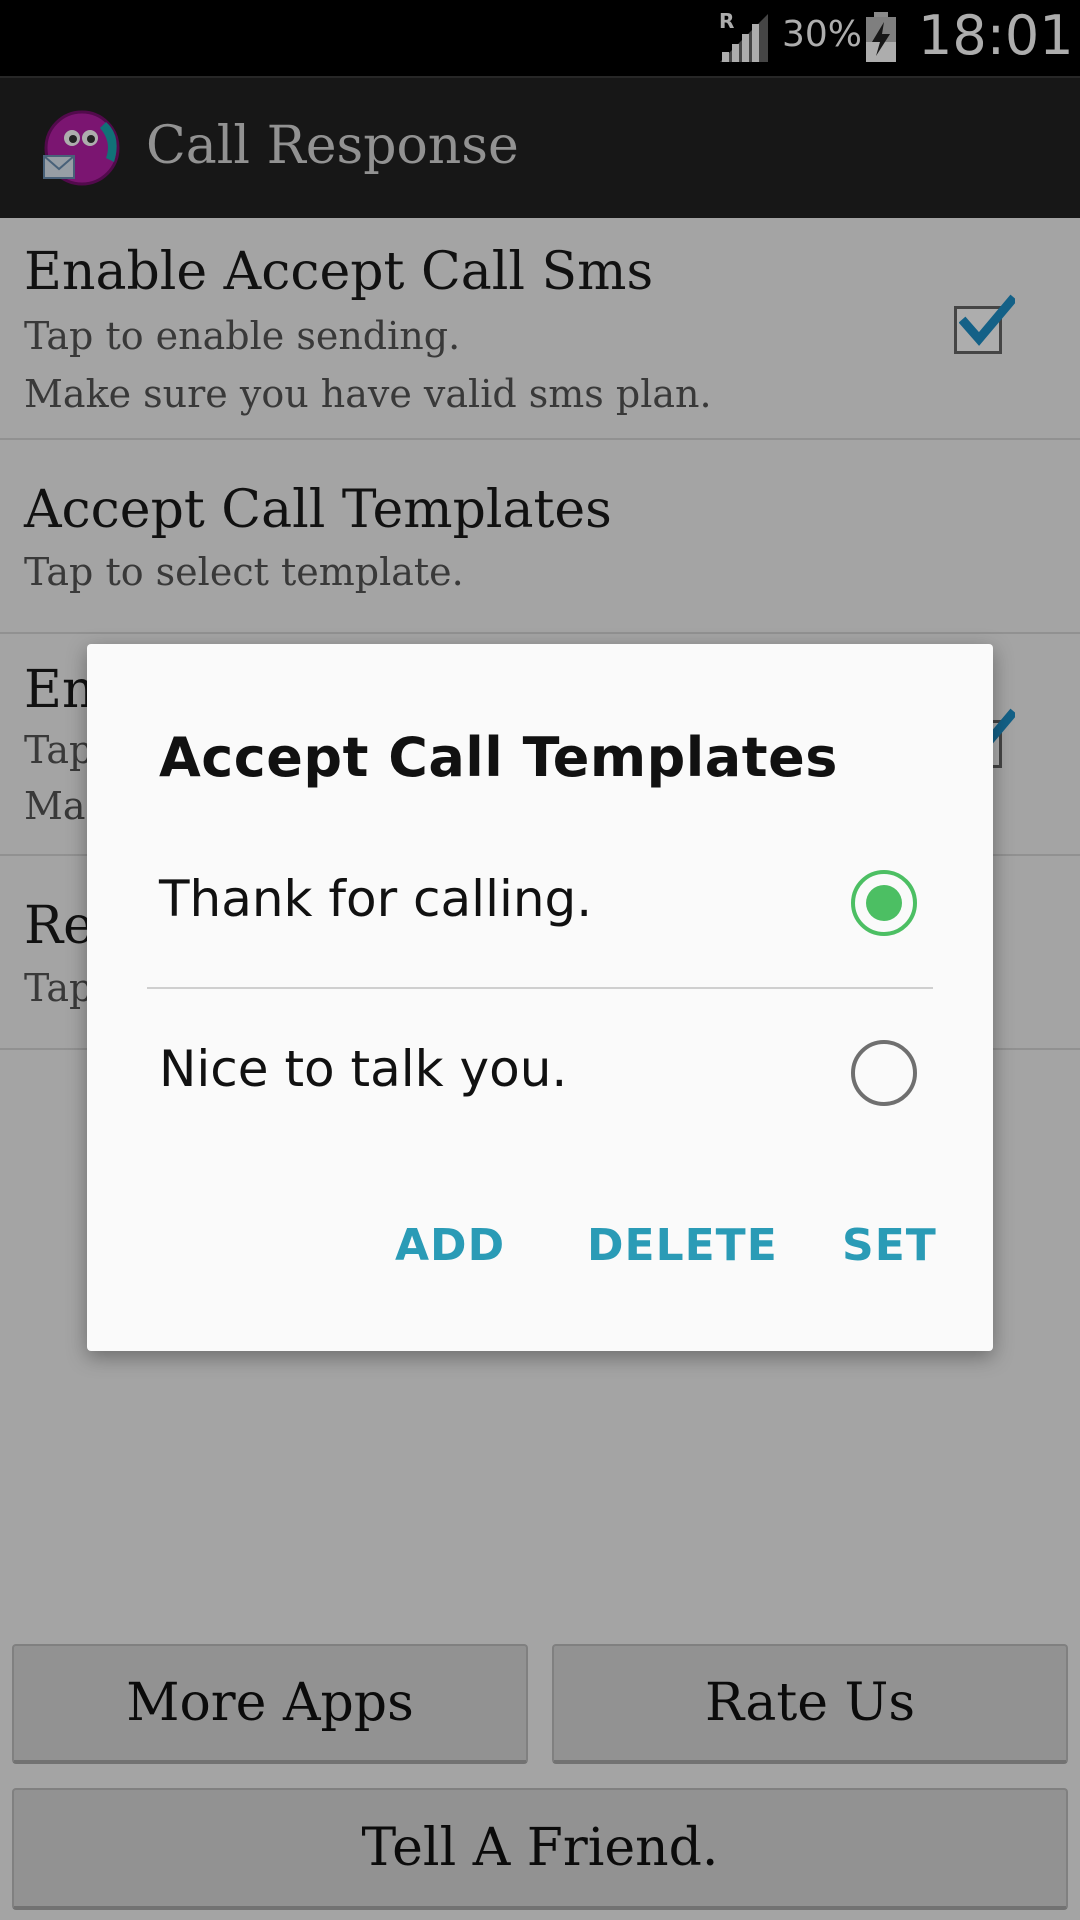 The image size is (1080, 1920). Describe the element at coordinates (682, 1245) in the screenshot. I see `delete-button: DELETE` at that location.